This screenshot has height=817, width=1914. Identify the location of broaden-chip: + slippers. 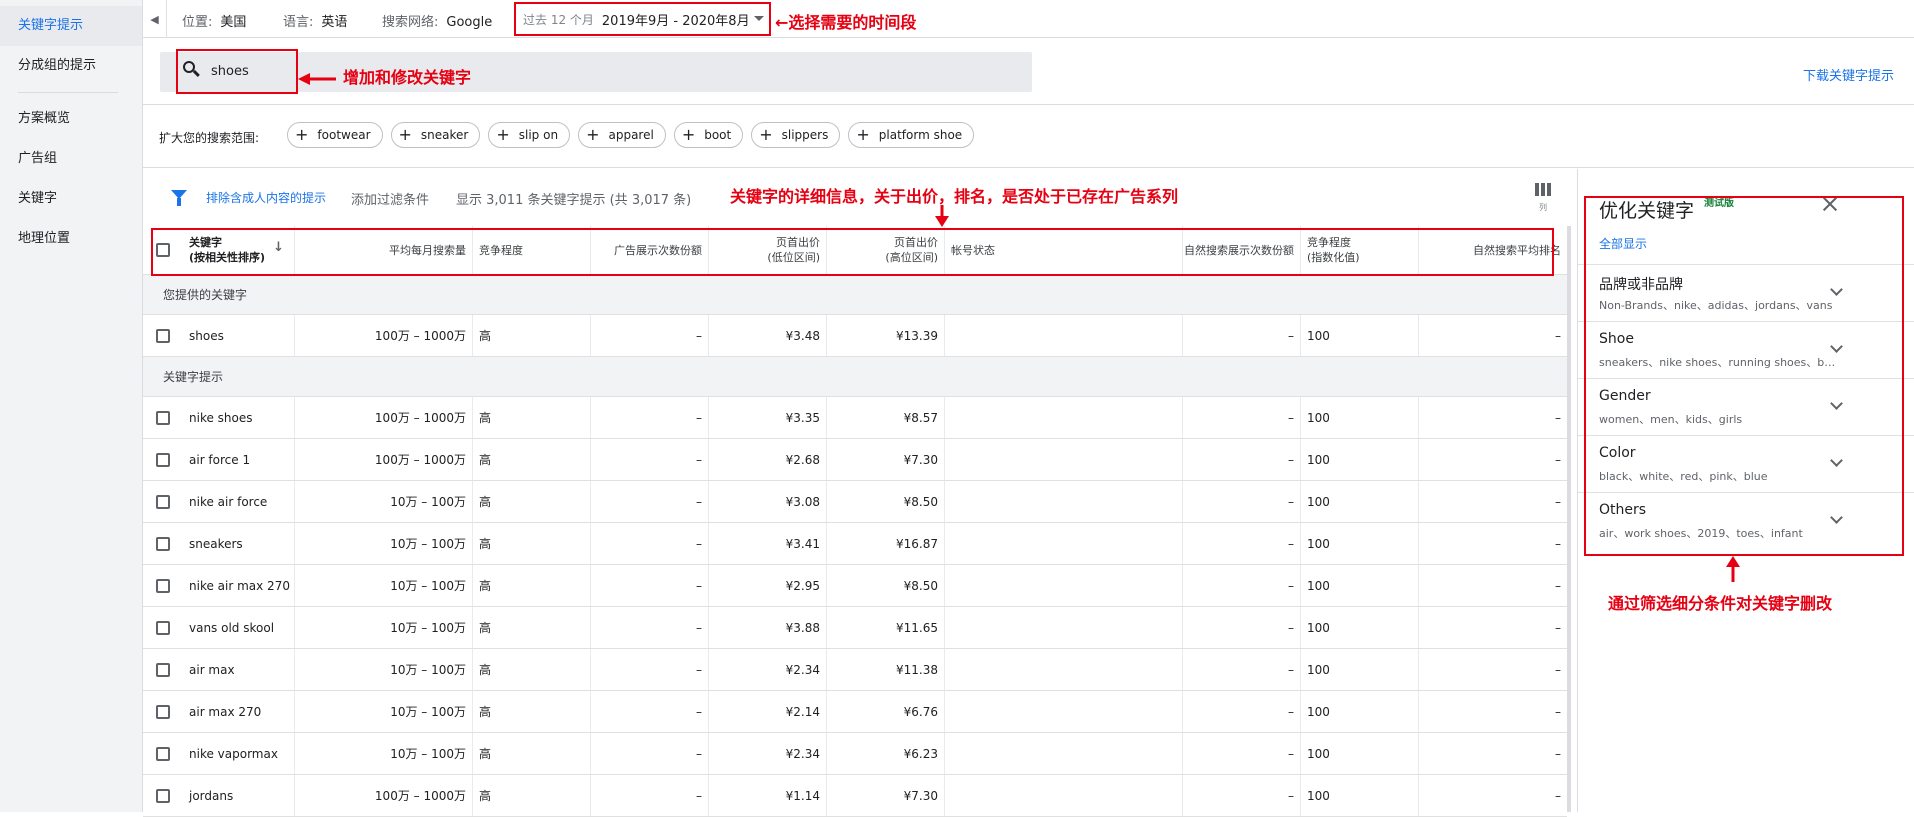
(796, 135).